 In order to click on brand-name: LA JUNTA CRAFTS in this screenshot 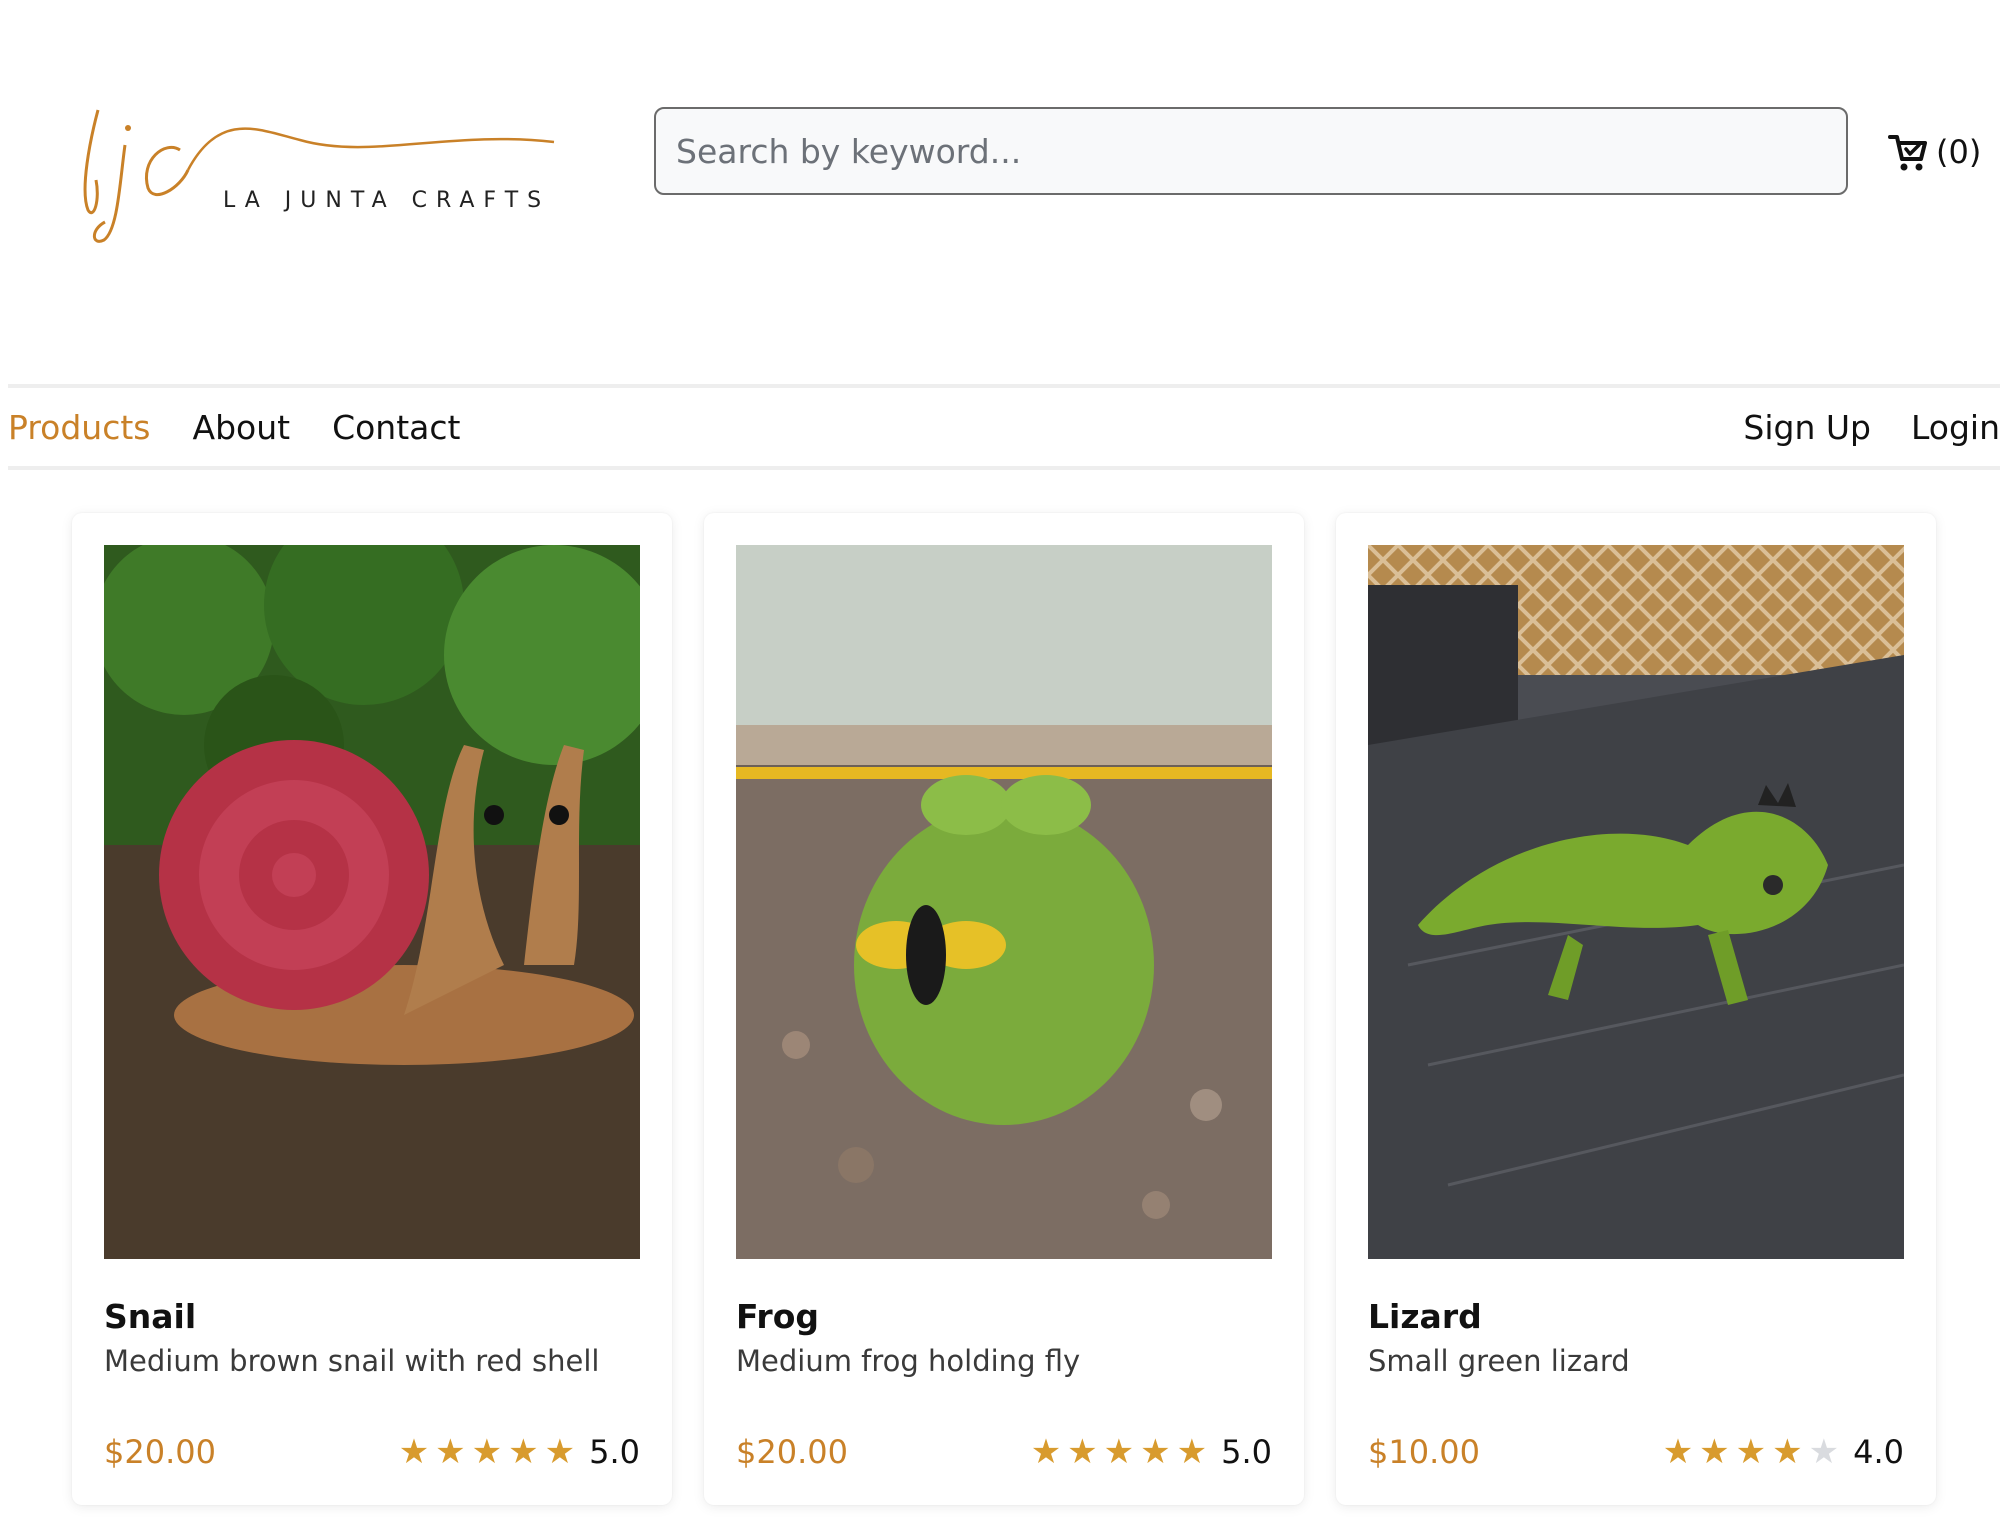, I will do `click(387, 200)`.